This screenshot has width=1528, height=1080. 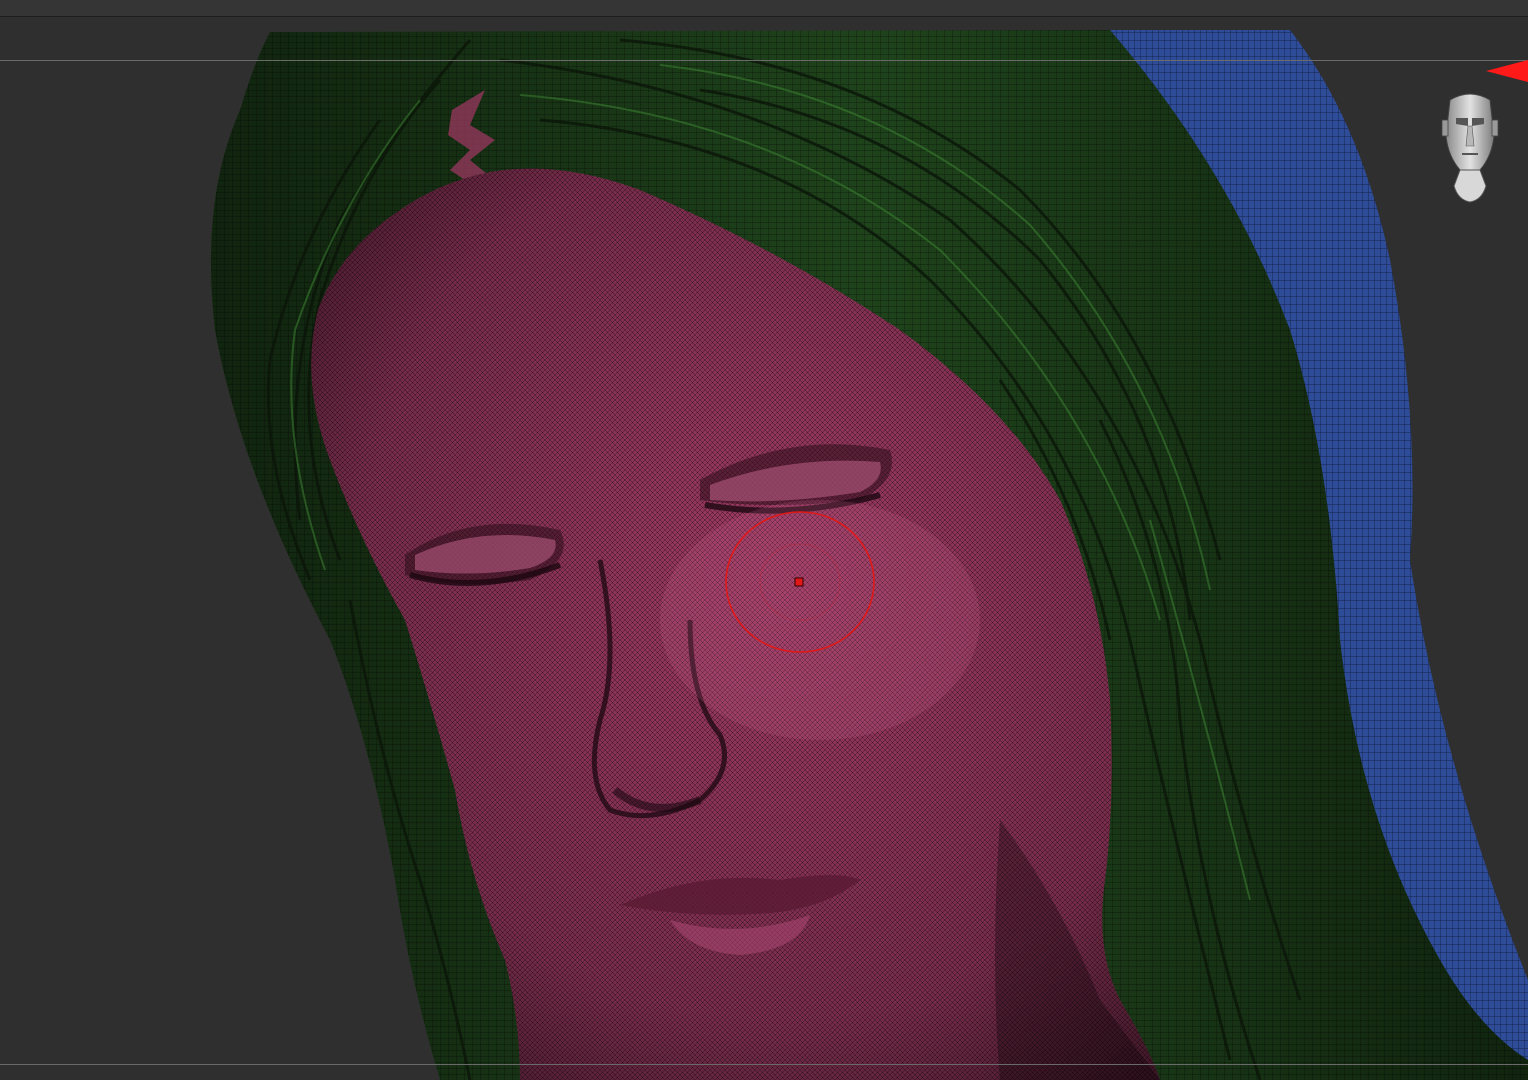 What do you see at coordinates (1507, 71) in the screenshot?
I see `red-triangle-icon` at bounding box center [1507, 71].